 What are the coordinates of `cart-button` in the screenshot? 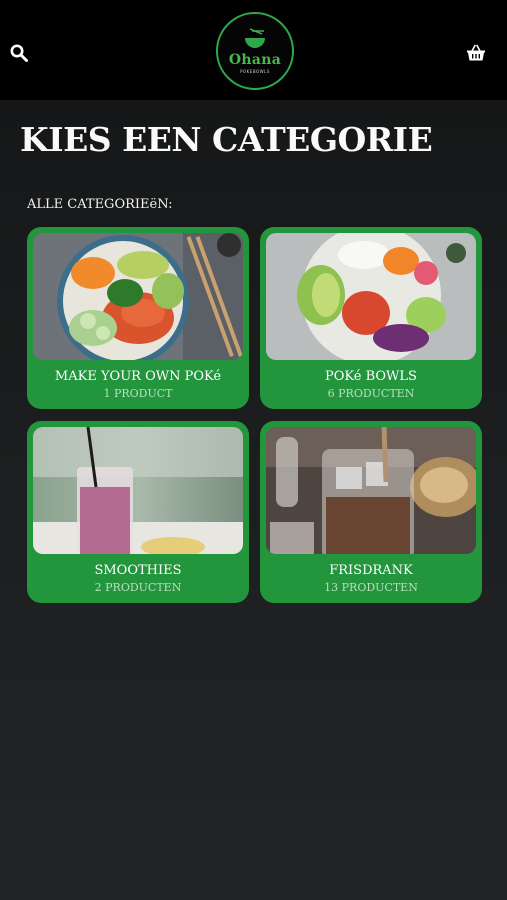 It's located at (476, 53).